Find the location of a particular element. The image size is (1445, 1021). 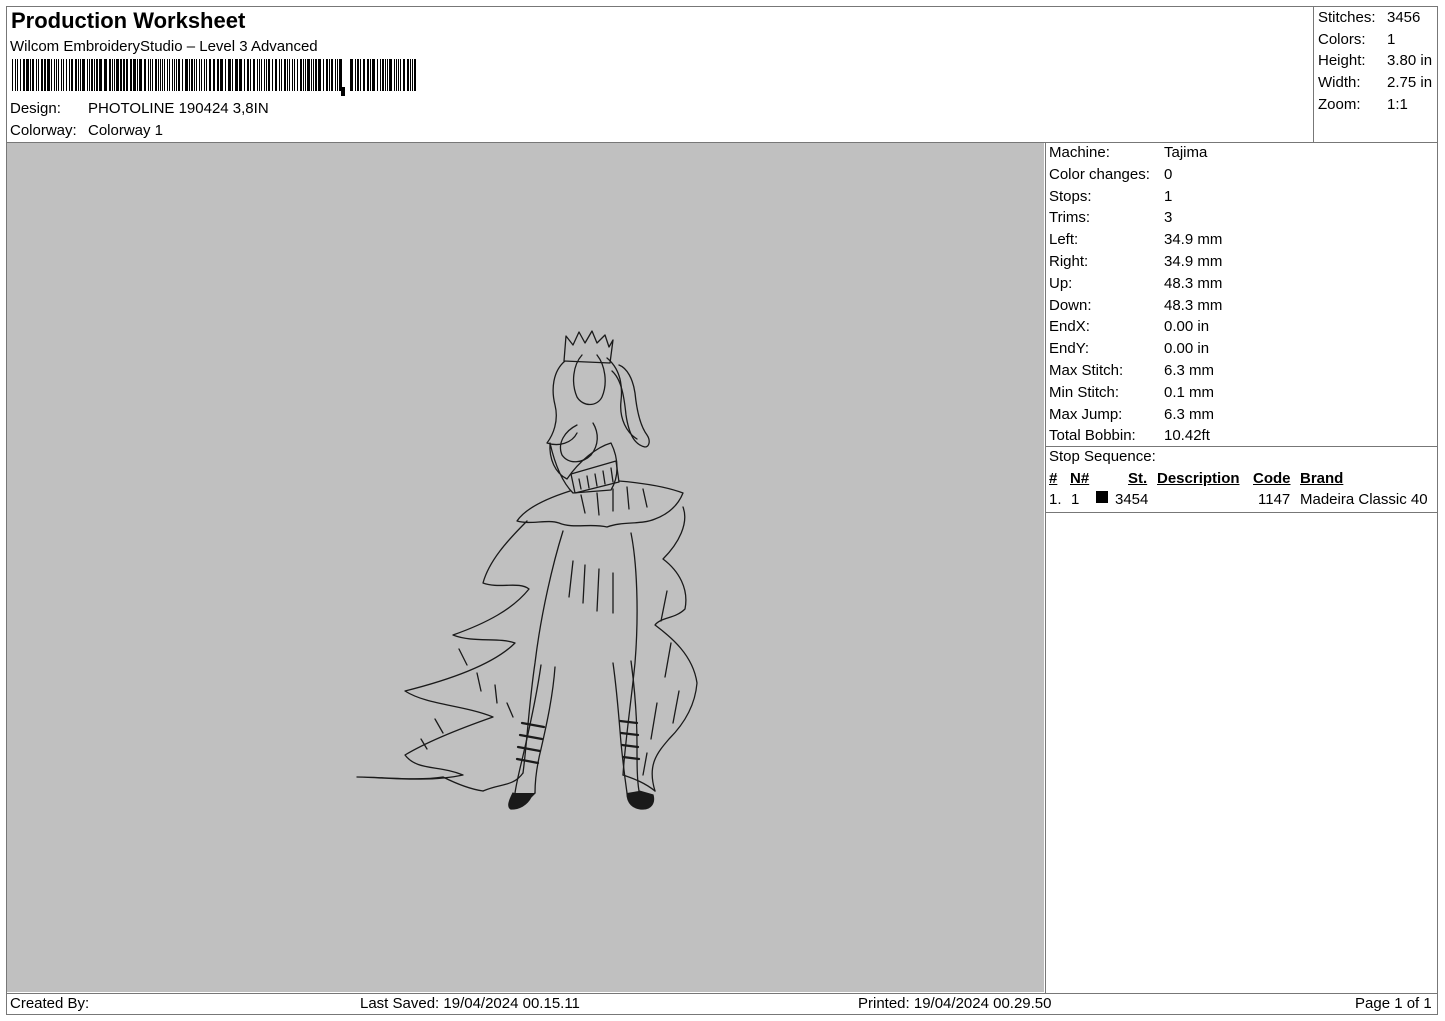

summary-label: Colors: is located at coordinates (1342, 39).